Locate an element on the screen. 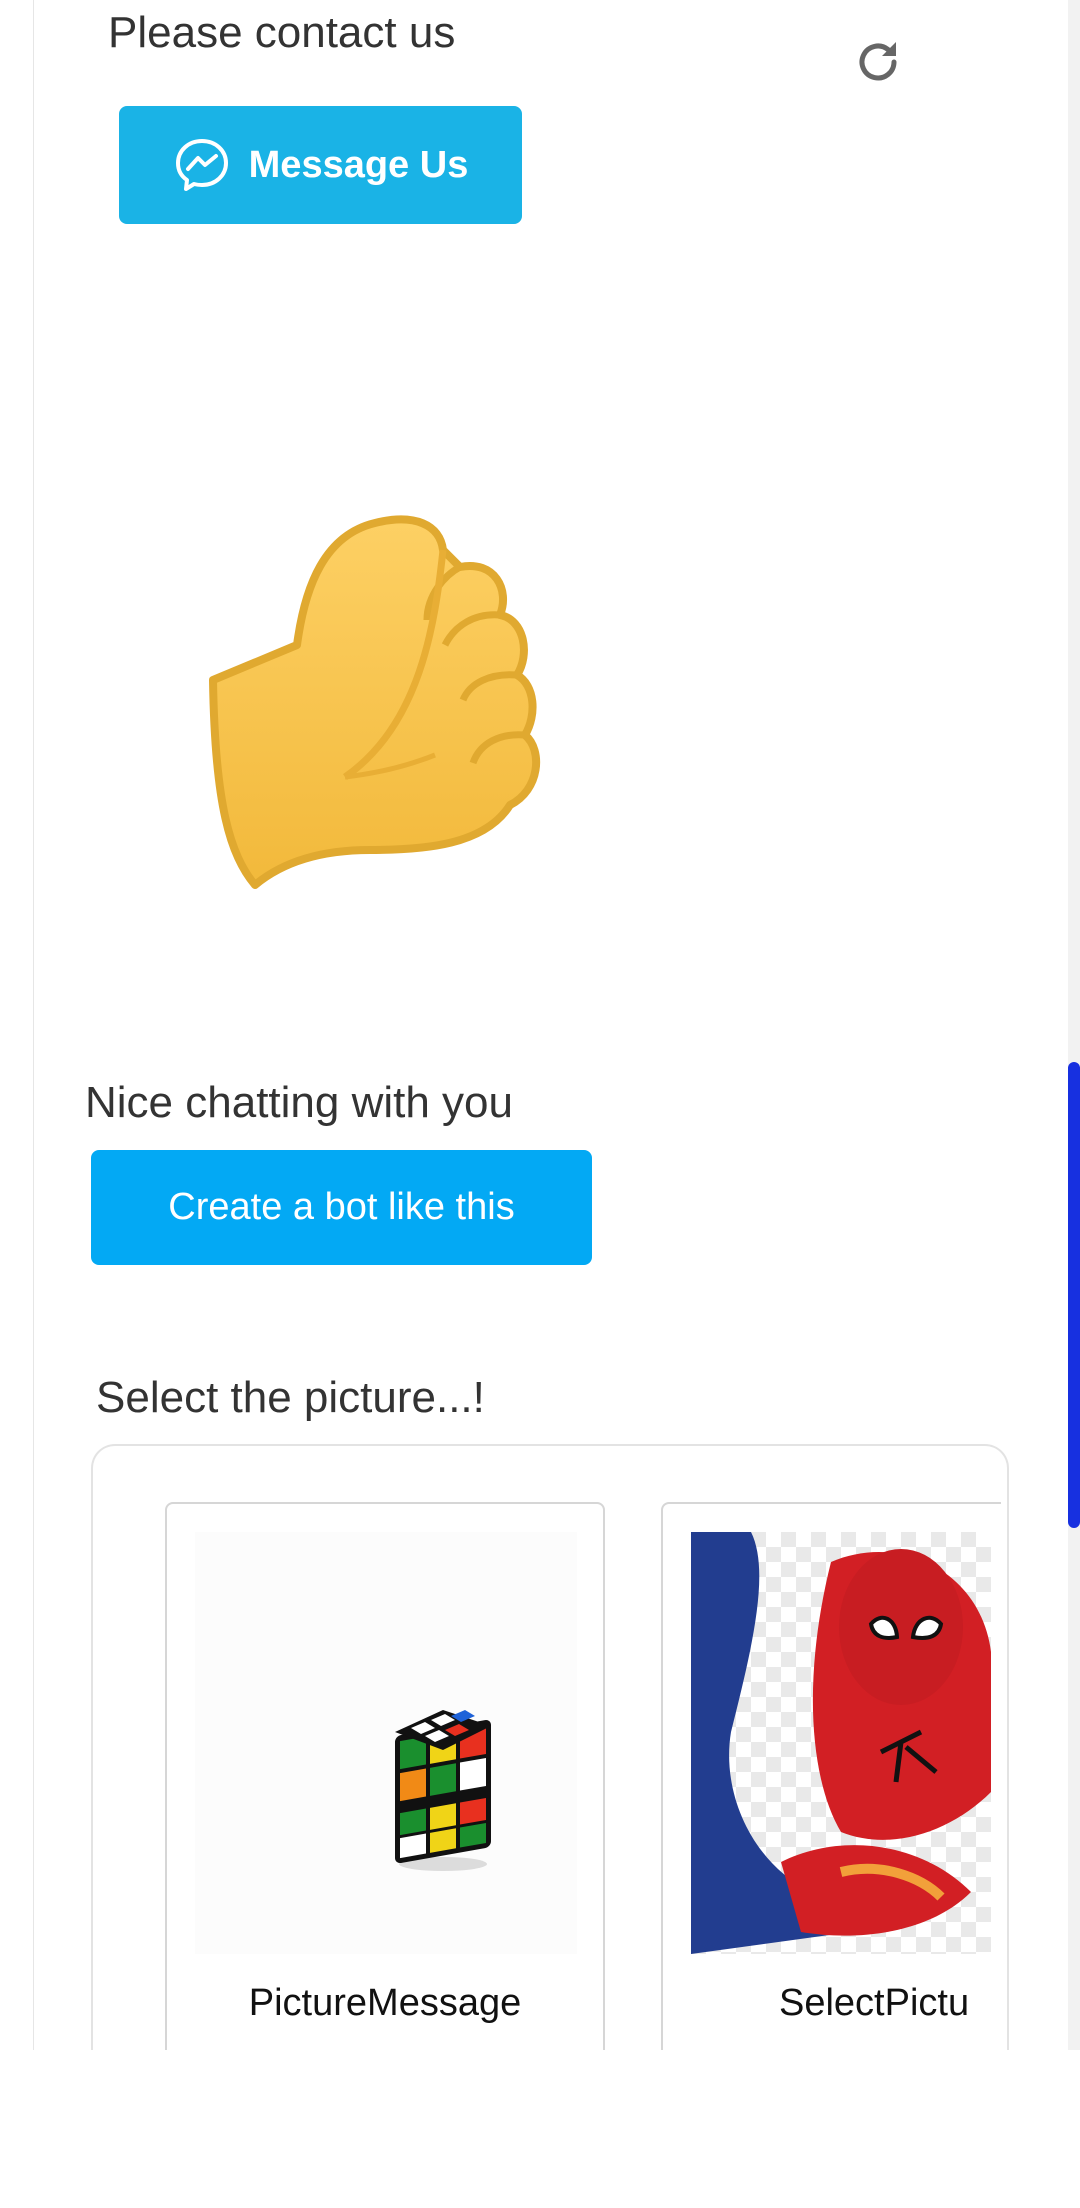 The image size is (1080, 2208). fist-emoji is located at coordinates (375, 702).